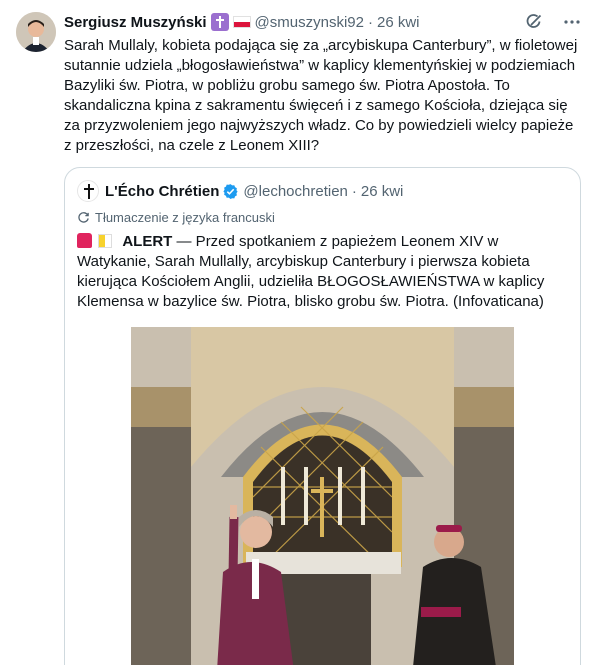  What do you see at coordinates (231, 191) in the screenshot?
I see `verified-icon` at bounding box center [231, 191].